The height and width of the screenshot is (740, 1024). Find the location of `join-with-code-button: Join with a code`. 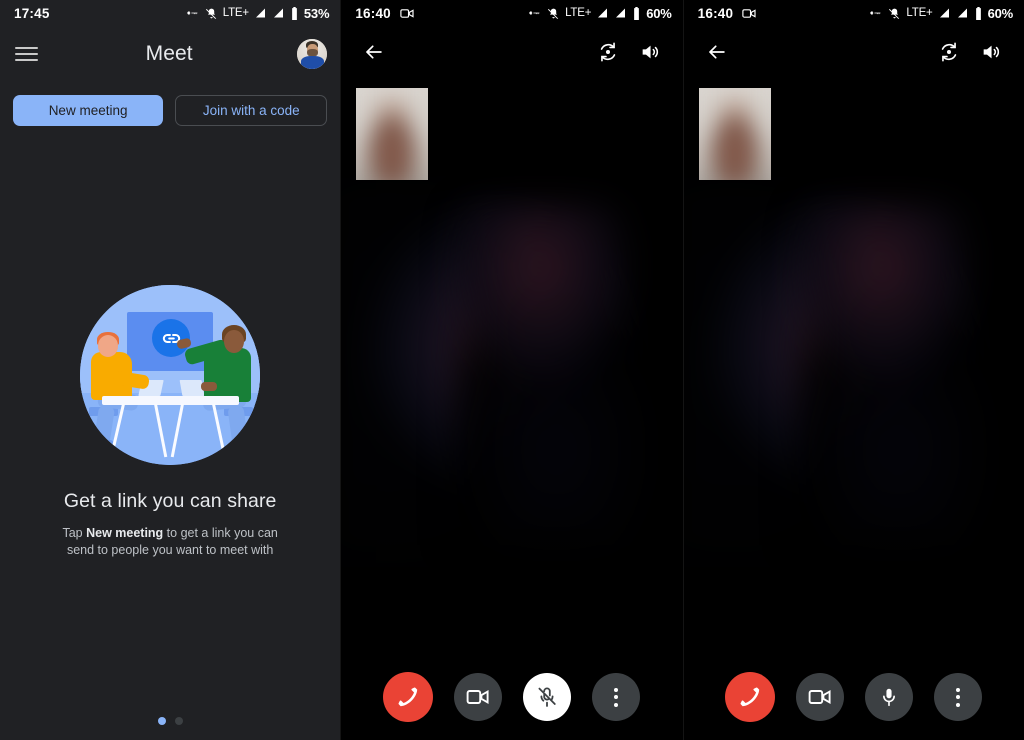

join-with-code-button: Join with a code is located at coordinates (251, 110).